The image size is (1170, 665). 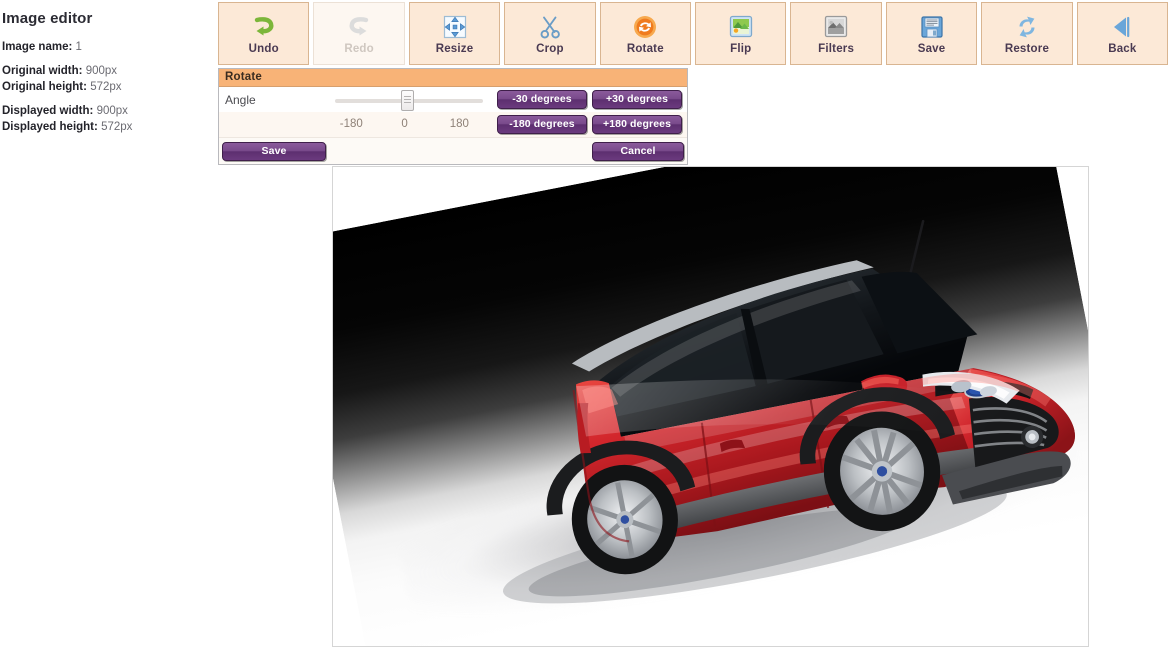 What do you see at coordinates (359, 48) in the screenshot?
I see `toolbar-label-redo: Redo` at bounding box center [359, 48].